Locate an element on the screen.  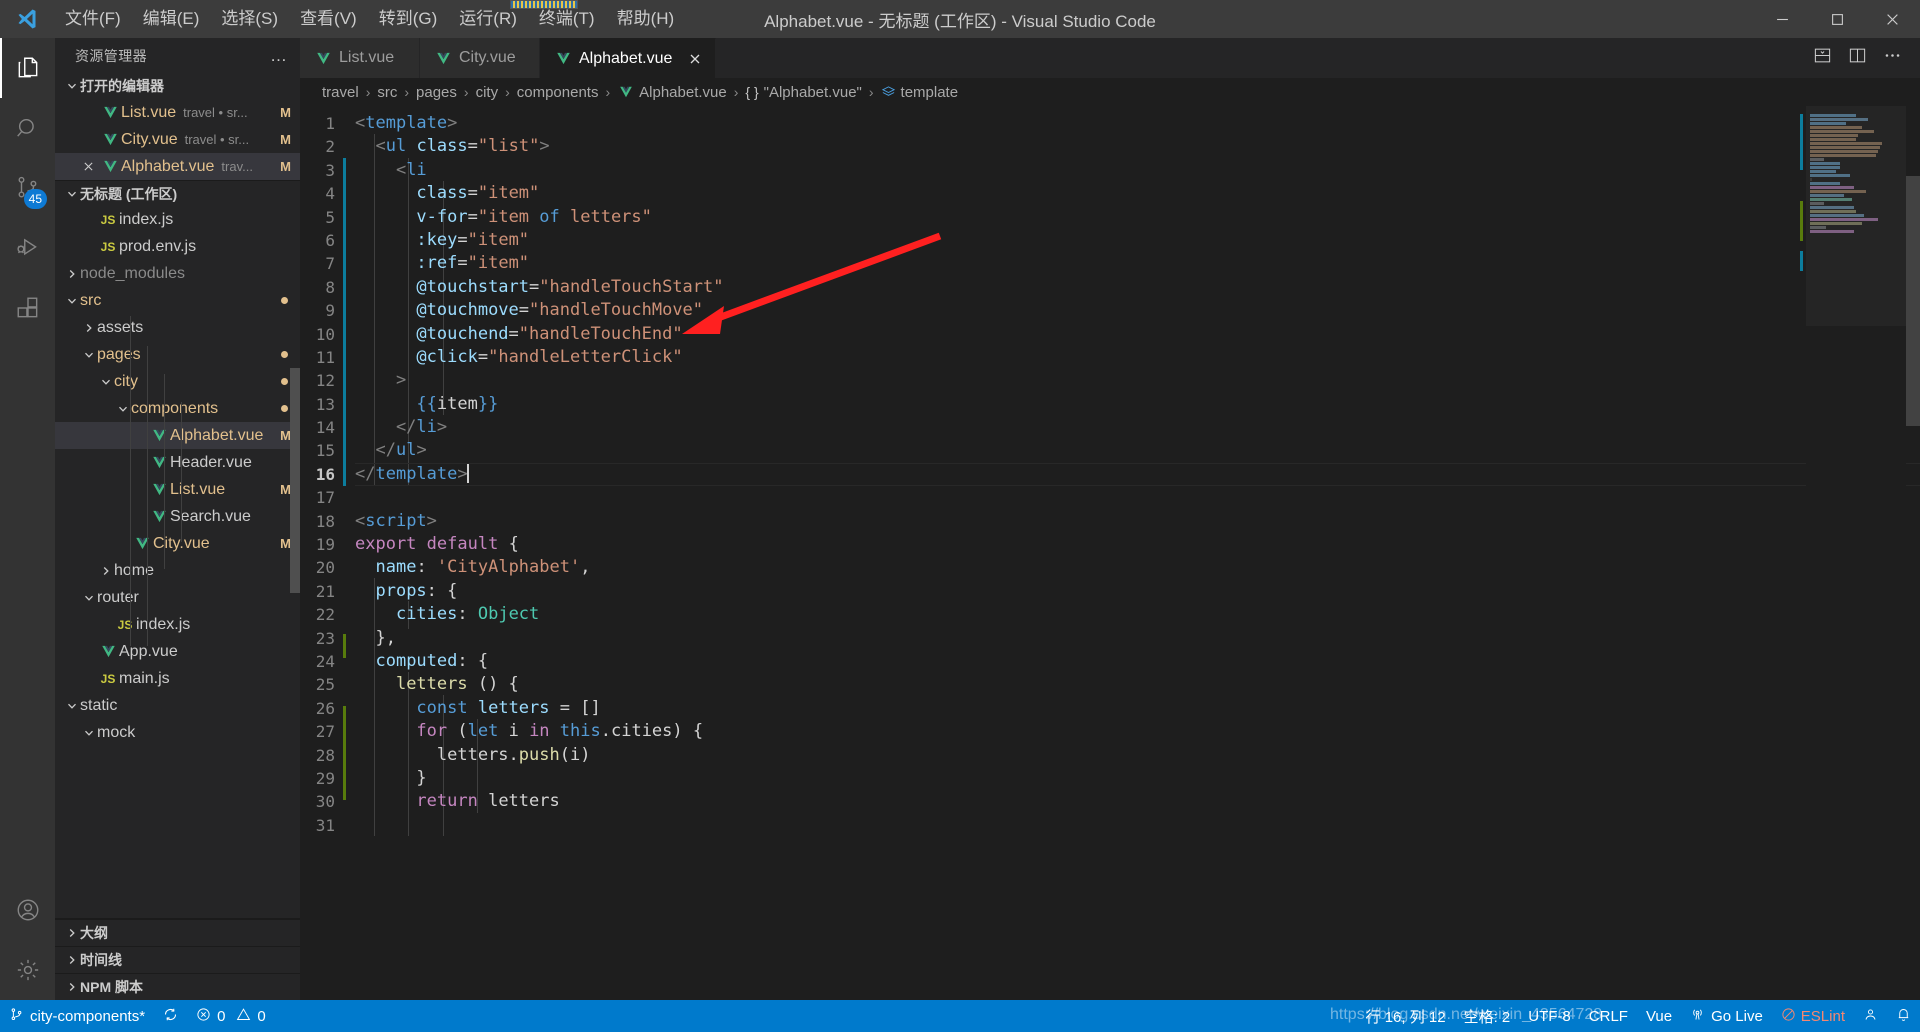
menu-edit: 编辑(E) is located at coordinates (171, 19).